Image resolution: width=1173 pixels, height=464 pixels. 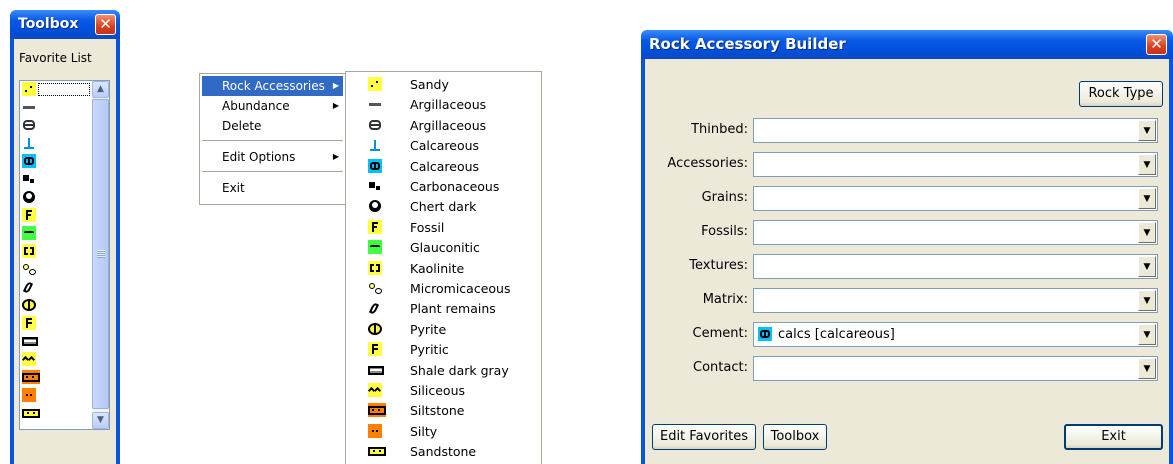 I want to click on submenu-item-label: Kaolinite, so click(x=437, y=268).